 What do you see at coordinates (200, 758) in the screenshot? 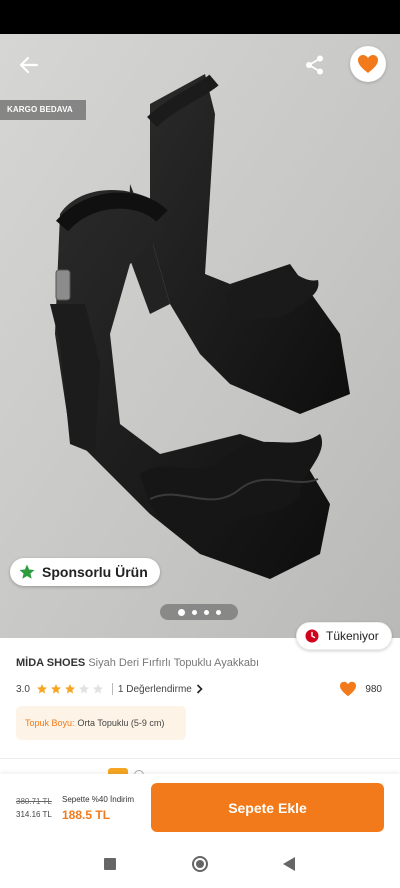
I see `section-divider` at bounding box center [200, 758].